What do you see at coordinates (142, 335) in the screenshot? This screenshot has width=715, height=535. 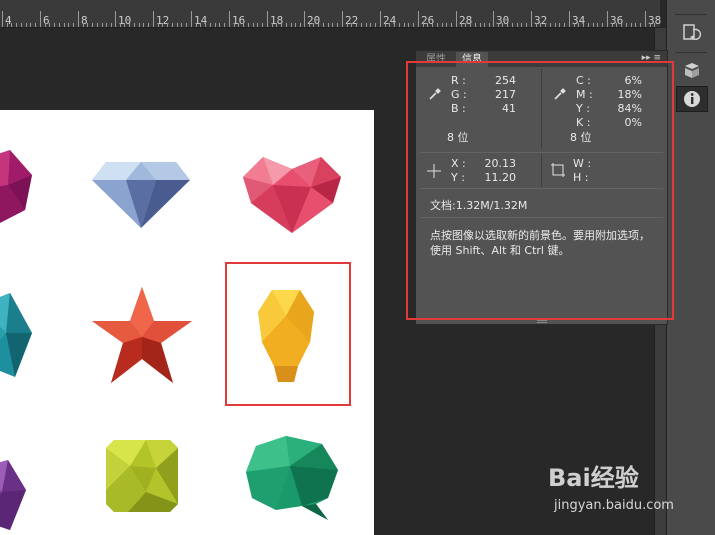 I see `star-icon` at bounding box center [142, 335].